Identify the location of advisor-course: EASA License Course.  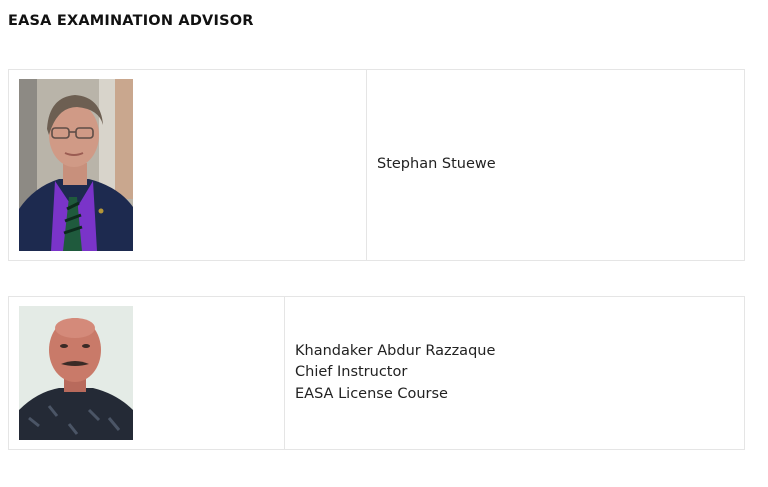
(371, 393).